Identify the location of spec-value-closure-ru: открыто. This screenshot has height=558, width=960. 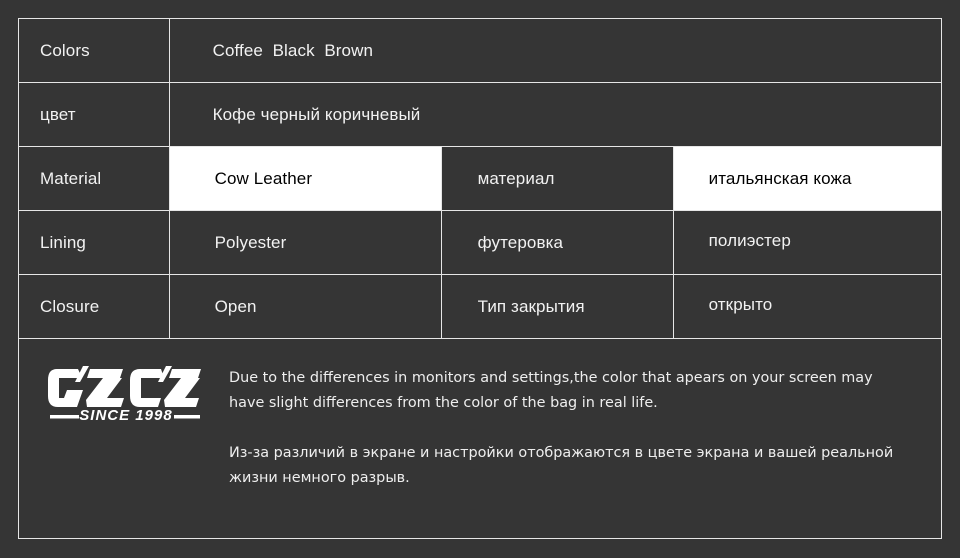
(806, 306).